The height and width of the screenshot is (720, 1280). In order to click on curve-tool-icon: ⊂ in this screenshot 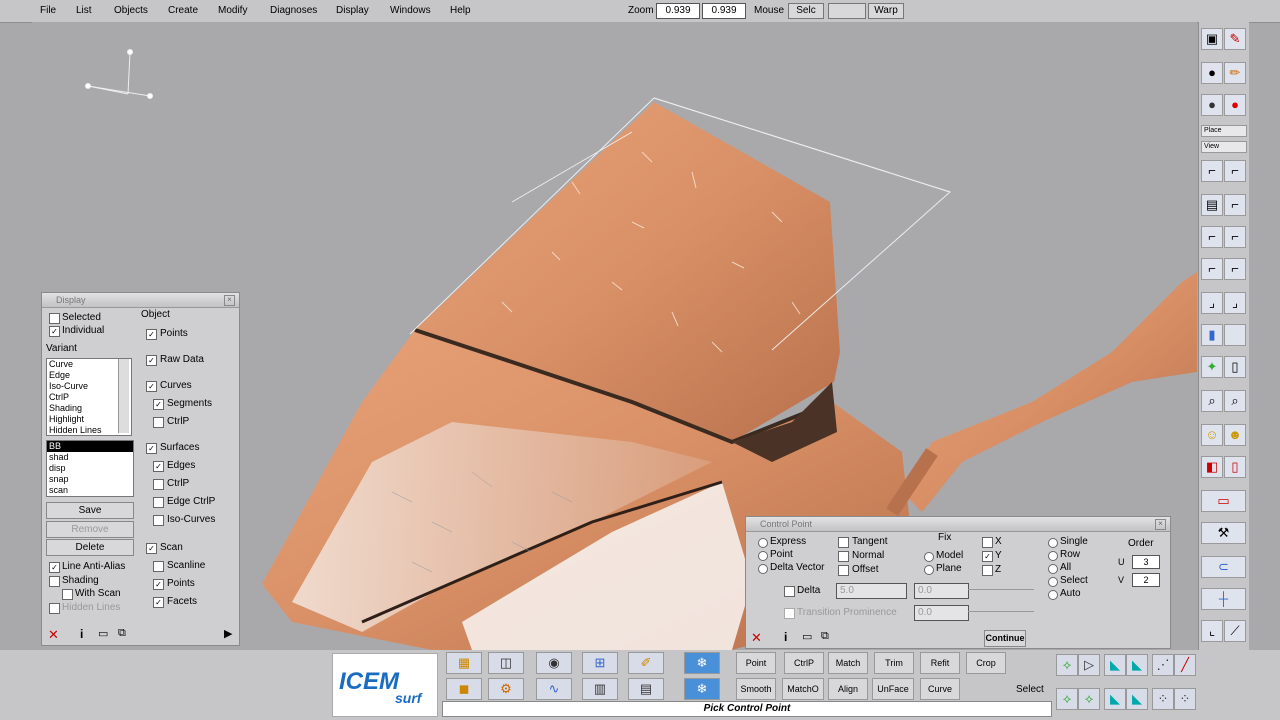, I will do `click(1223, 567)`.